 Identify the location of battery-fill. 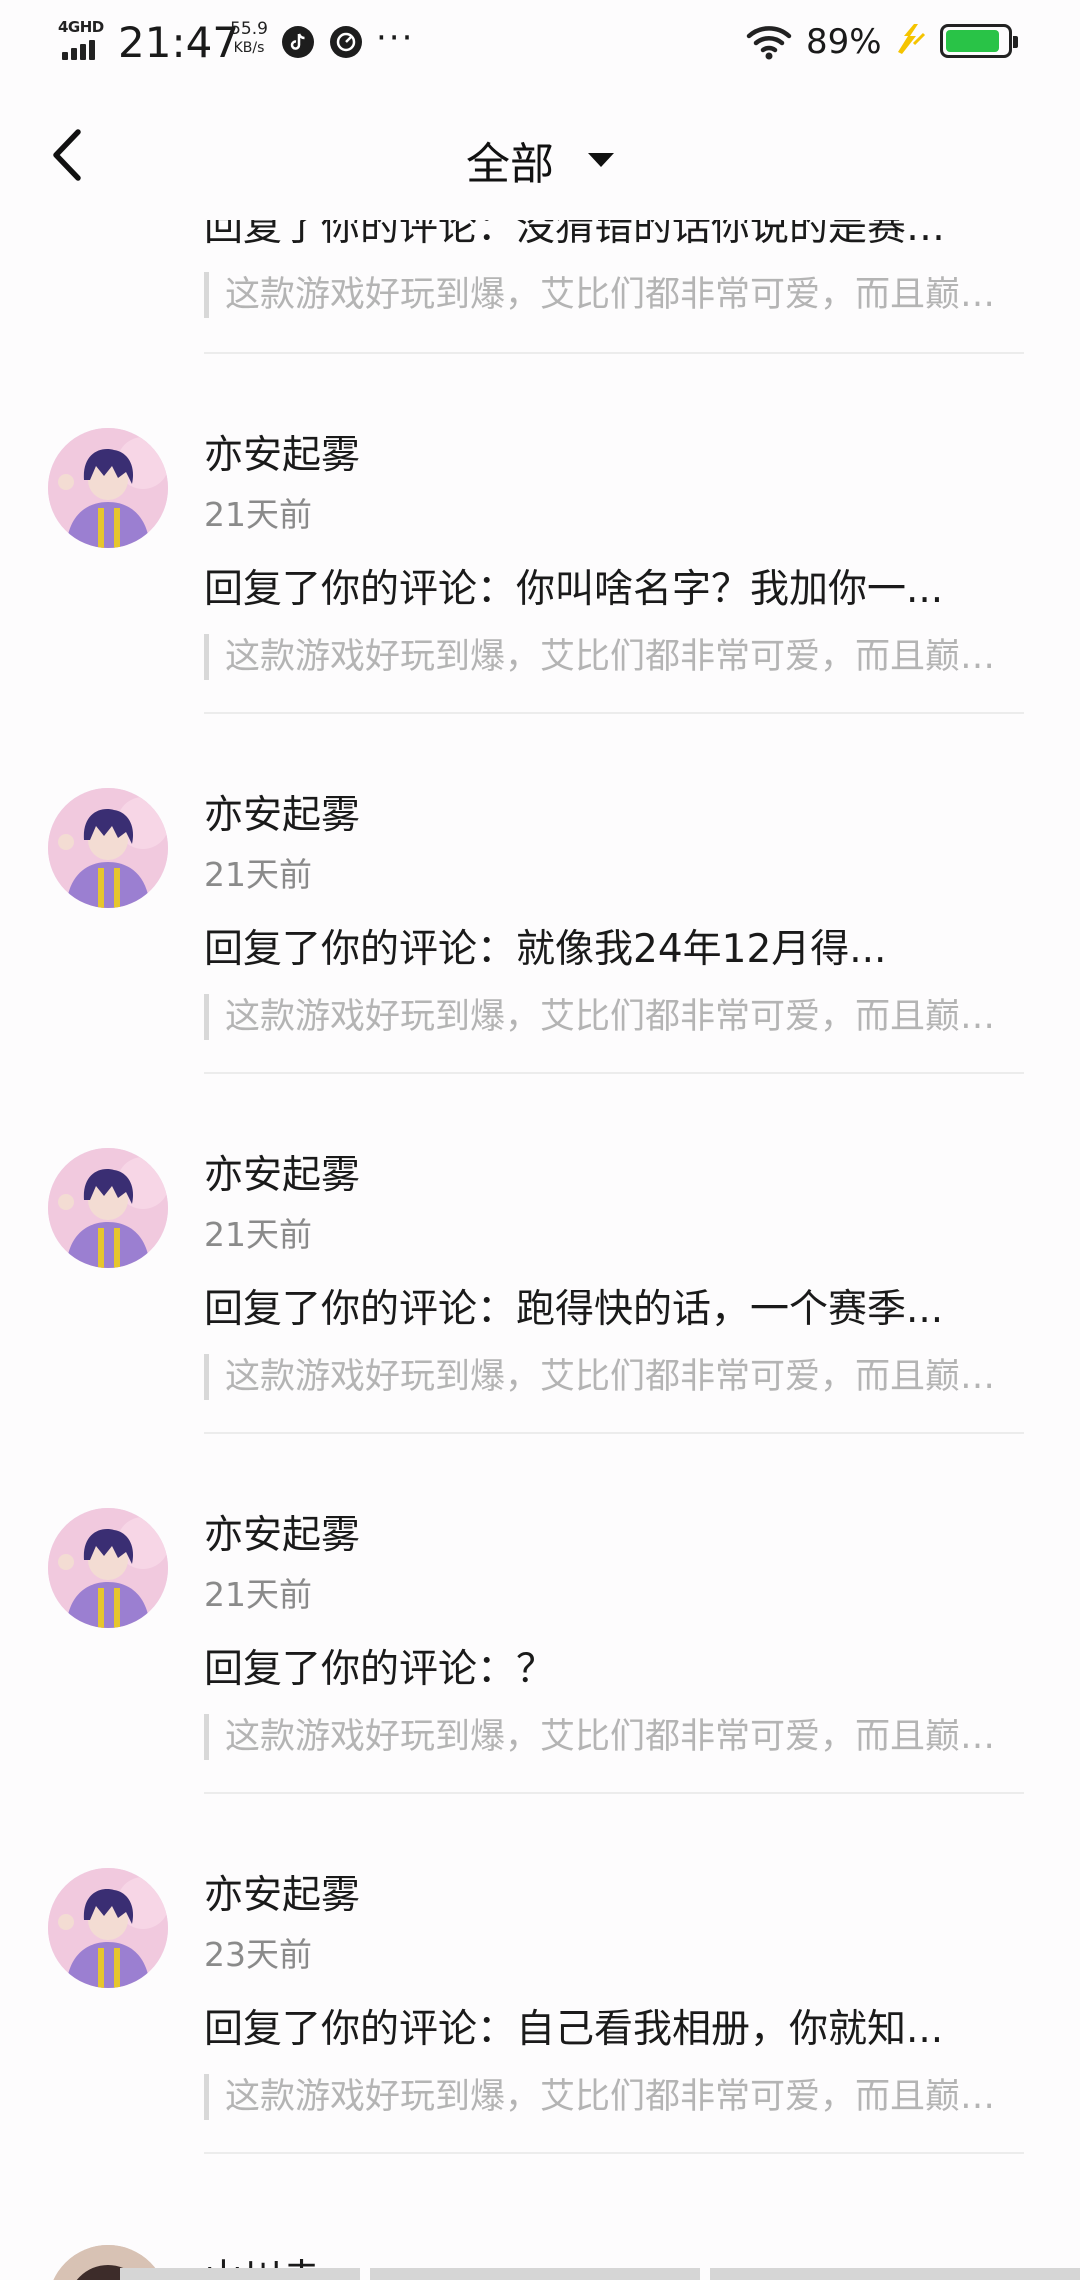
(973, 41).